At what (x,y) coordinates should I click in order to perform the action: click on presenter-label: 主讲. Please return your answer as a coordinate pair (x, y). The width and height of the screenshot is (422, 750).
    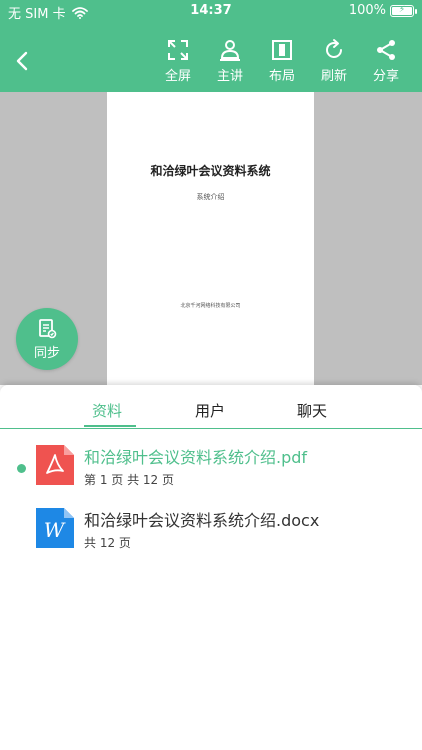
    Looking at the image, I should click on (229, 76).